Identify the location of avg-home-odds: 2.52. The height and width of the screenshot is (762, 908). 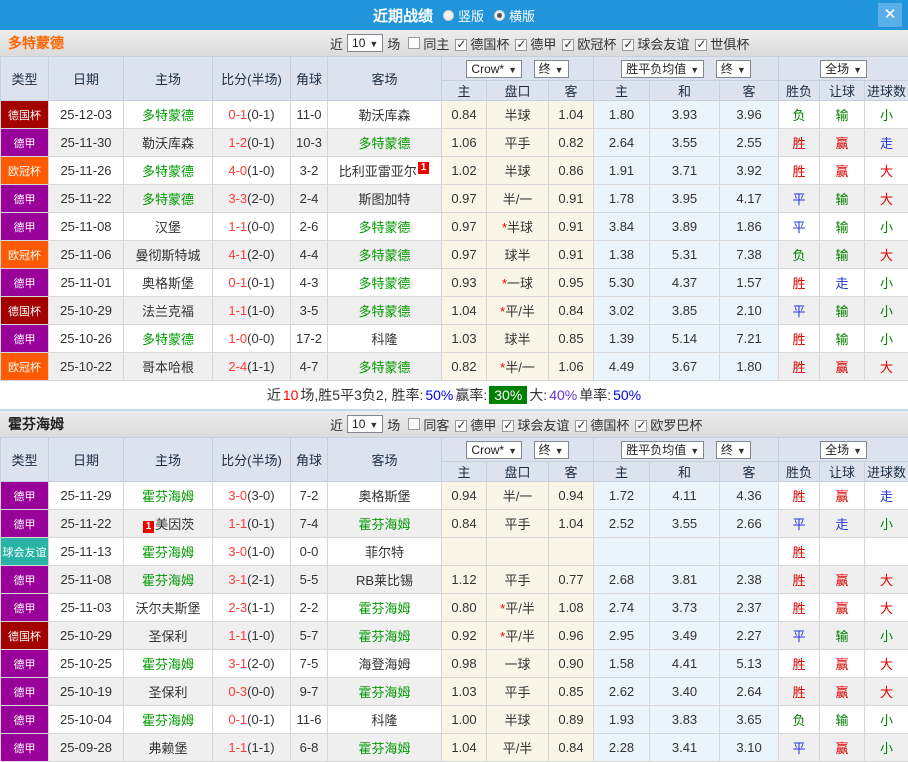
(622, 524).